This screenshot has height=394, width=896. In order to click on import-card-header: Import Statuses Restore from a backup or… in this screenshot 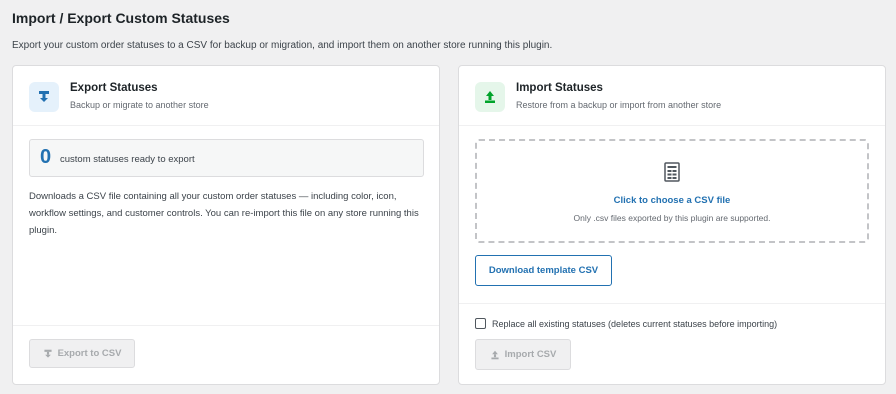, I will do `click(672, 96)`.